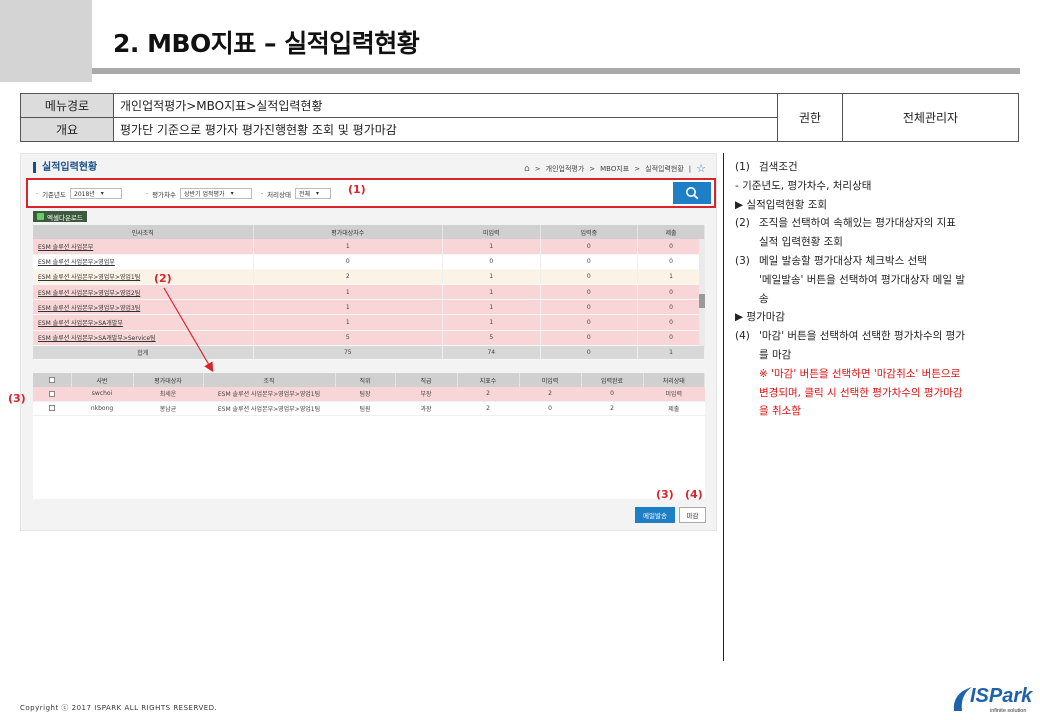 The image size is (1040, 720). Describe the element at coordinates (664, 169) in the screenshot. I see `breadcrumb-item: 실적입력현황` at that location.